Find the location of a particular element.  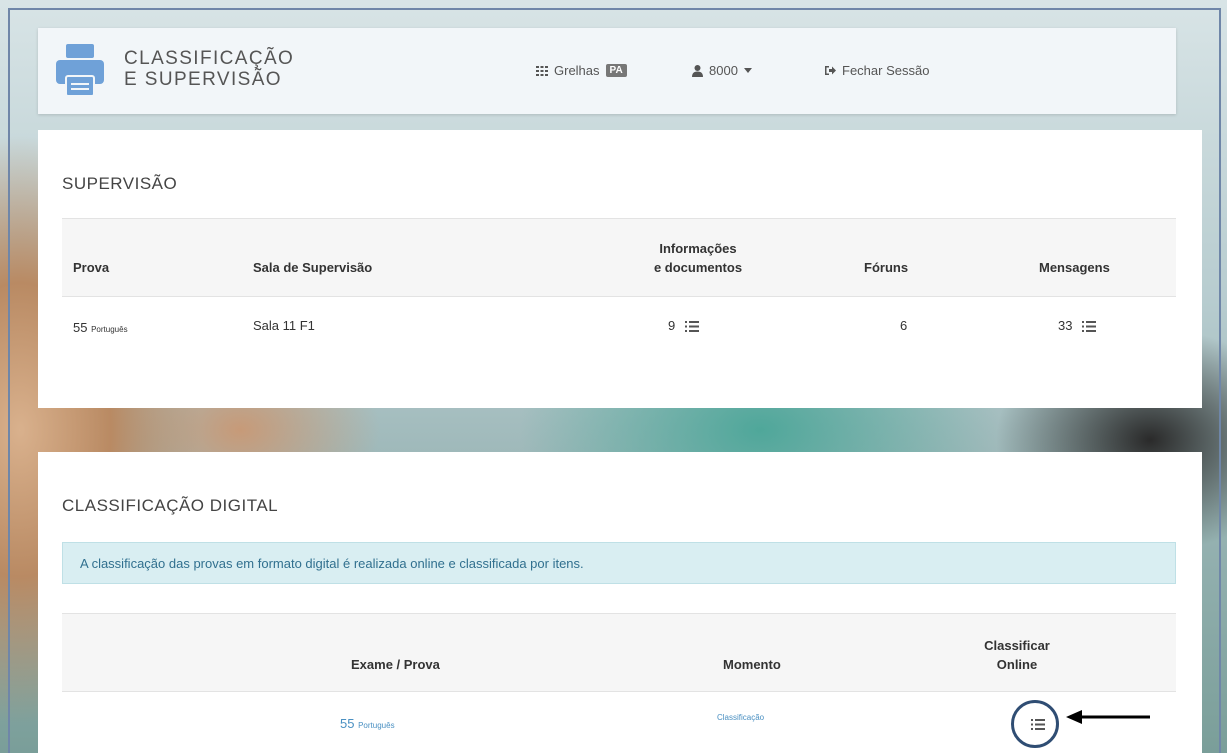

brand-line-2: E SUPERVISÃO is located at coordinates (203, 79).